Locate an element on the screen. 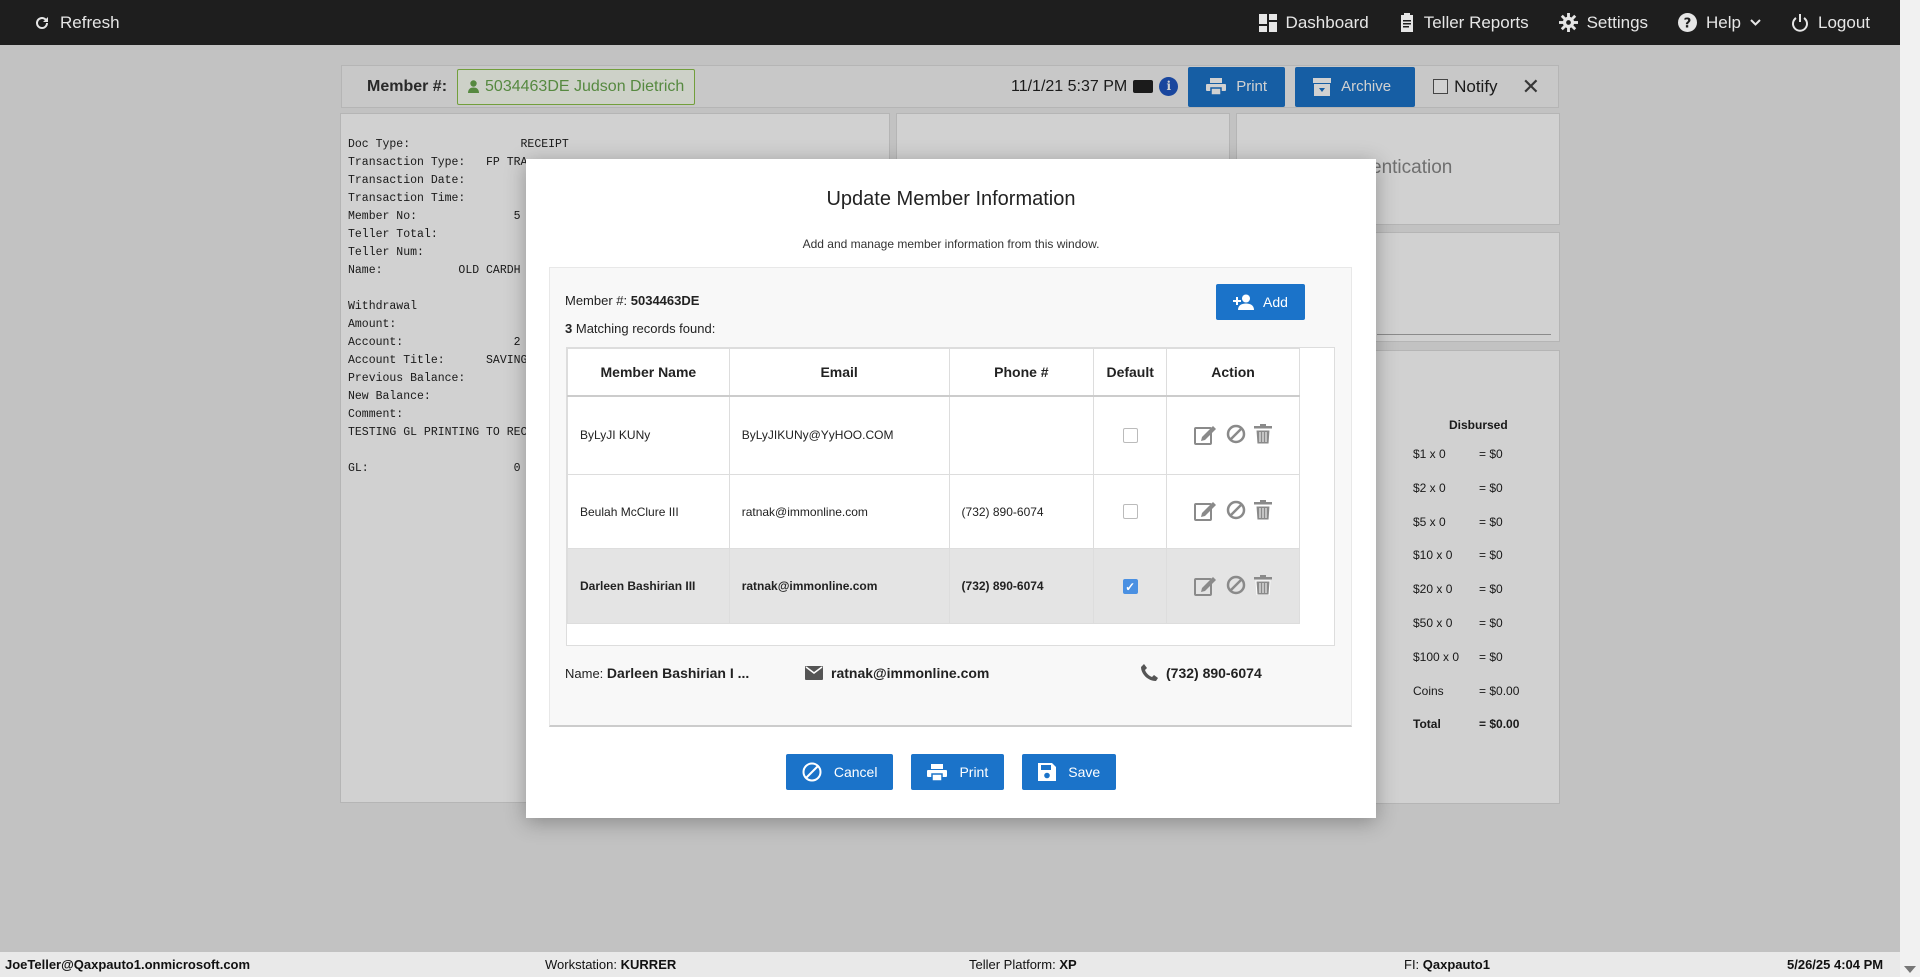 Image resolution: width=1920 pixels, height=977 pixels. summary-phone: (732) 890-6074 is located at coordinates (1201, 672).